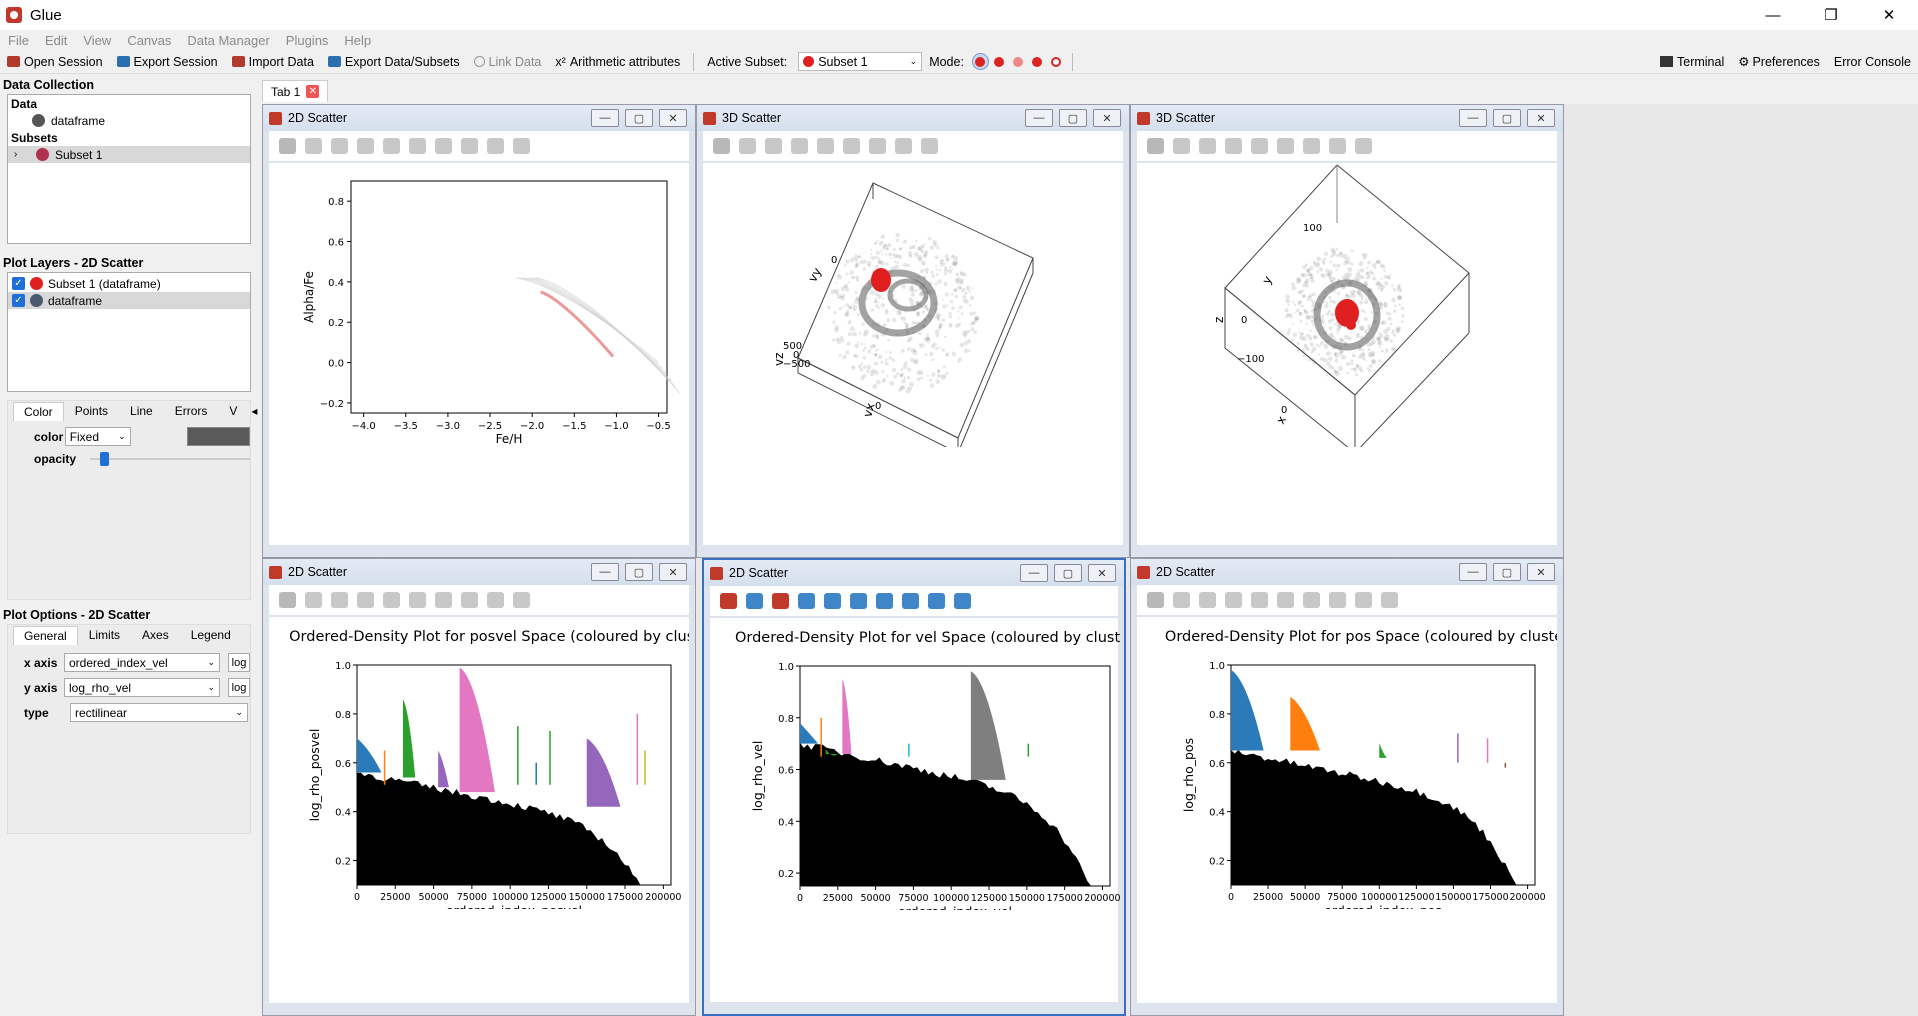 Image resolution: width=1918 pixels, height=1016 pixels. Describe the element at coordinates (129, 332) in the screenshot. I see `plot-layers-list: ✓ Subset 1 (dataframe) ✓ dataframe` at that location.